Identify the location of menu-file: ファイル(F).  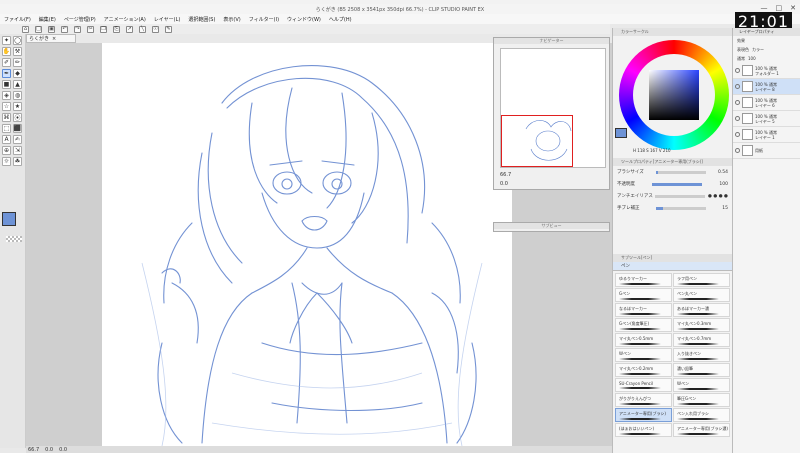
(17, 19).